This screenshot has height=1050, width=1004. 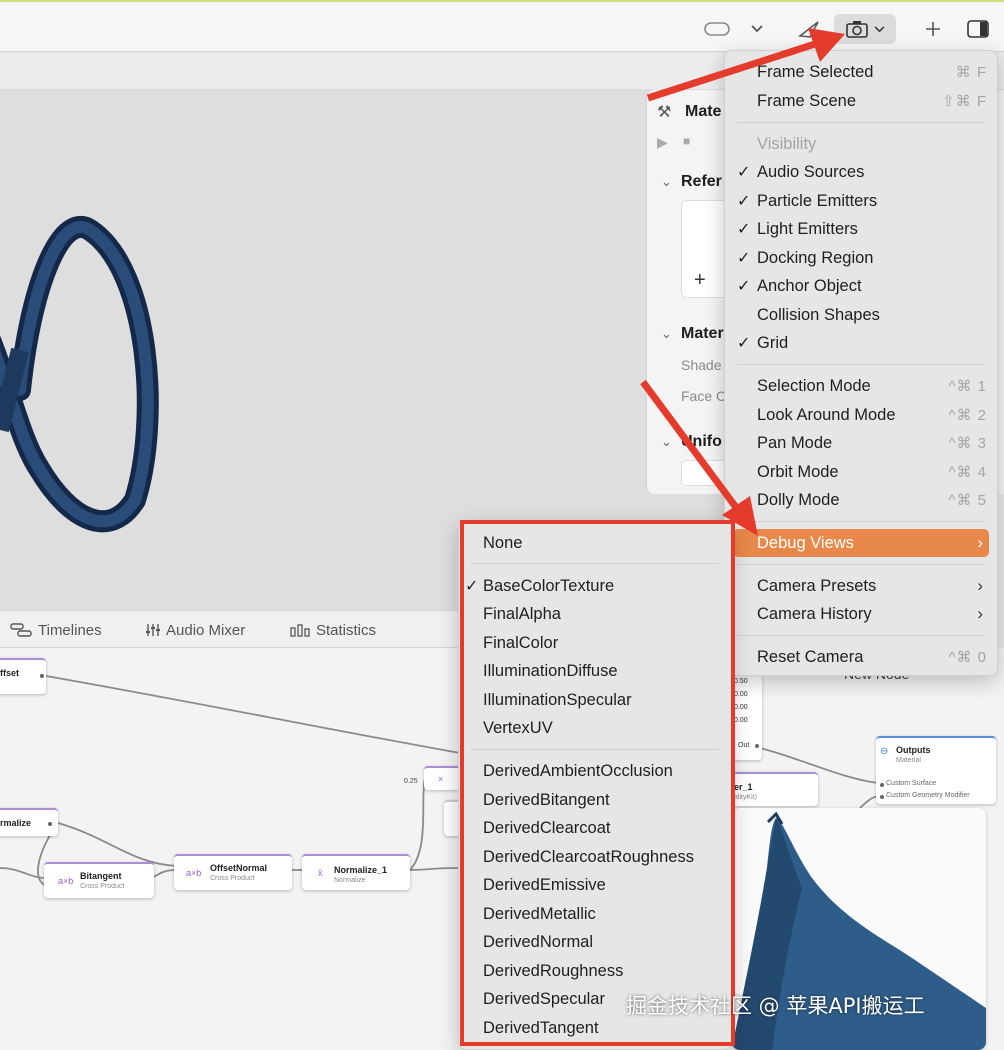 What do you see at coordinates (101, 876) in the screenshot?
I see `node-title: Bitangent` at bounding box center [101, 876].